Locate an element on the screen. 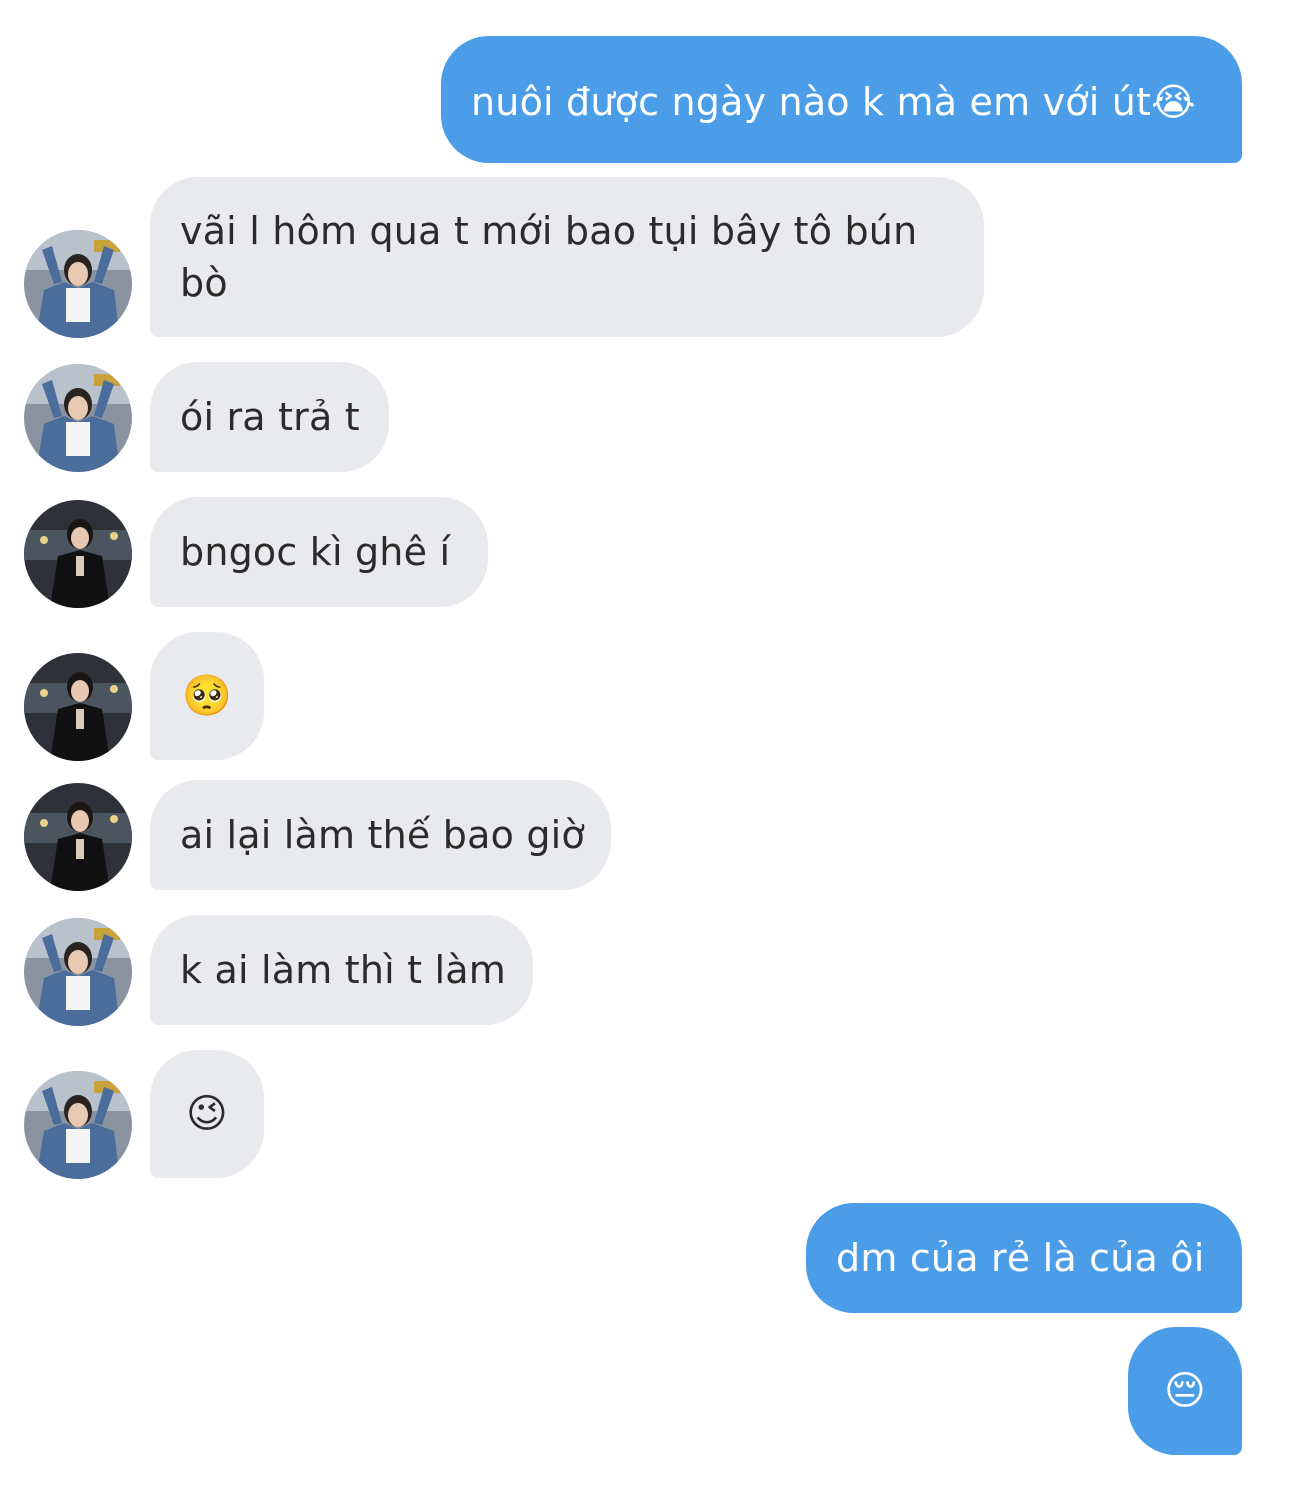 The width and height of the screenshot is (1290, 1488). winking-face-icon: 😉 is located at coordinates (207, 1114).